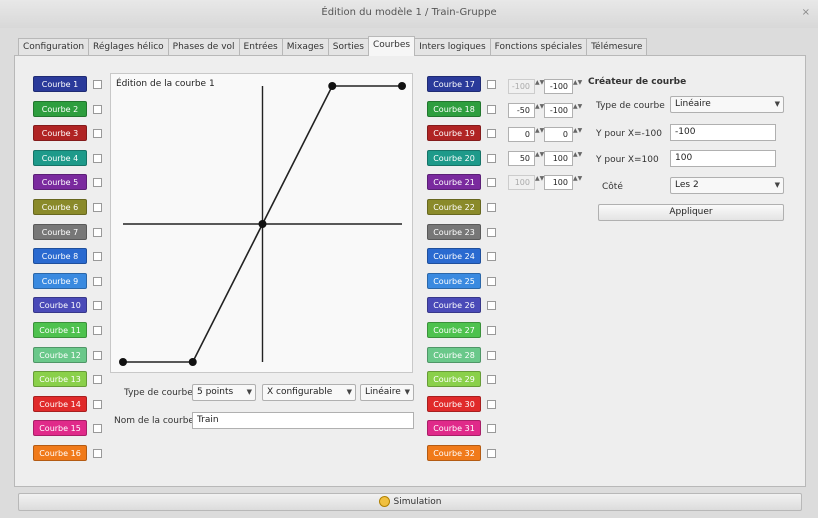  What do you see at coordinates (128, 47) in the screenshot?
I see `tab-r-glages-h-lico: Réglages hélico` at bounding box center [128, 47].